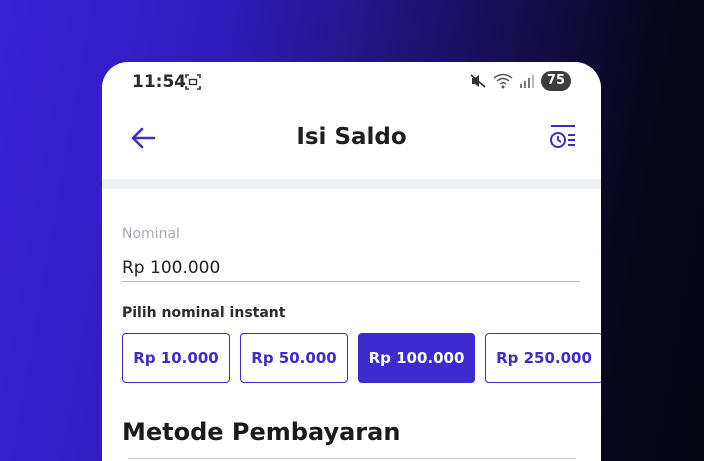 This screenshot has height=461, width=704. I want to click on chip-50000: Rp 50.000, so click(294, 358).